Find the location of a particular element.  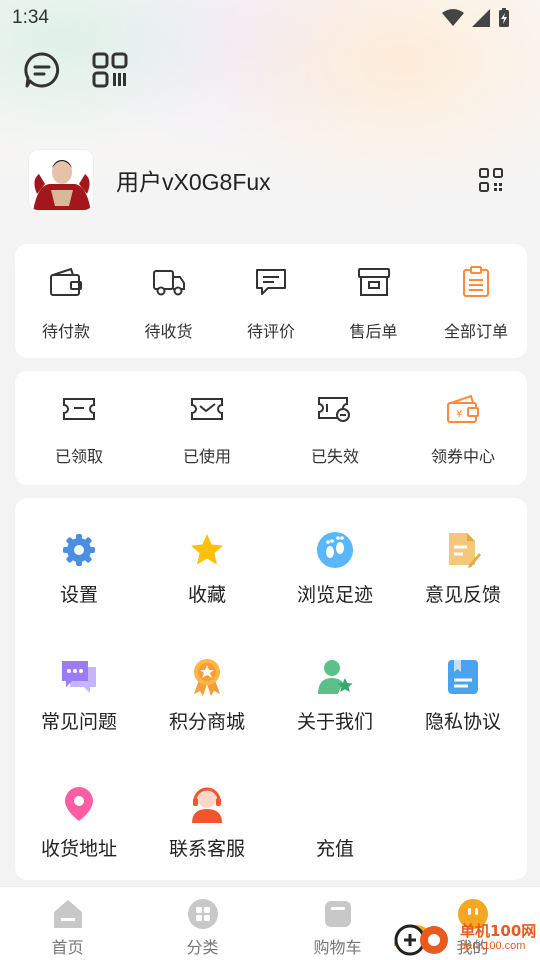

service-label: 常见问题 is located at coordinates (78, 722).